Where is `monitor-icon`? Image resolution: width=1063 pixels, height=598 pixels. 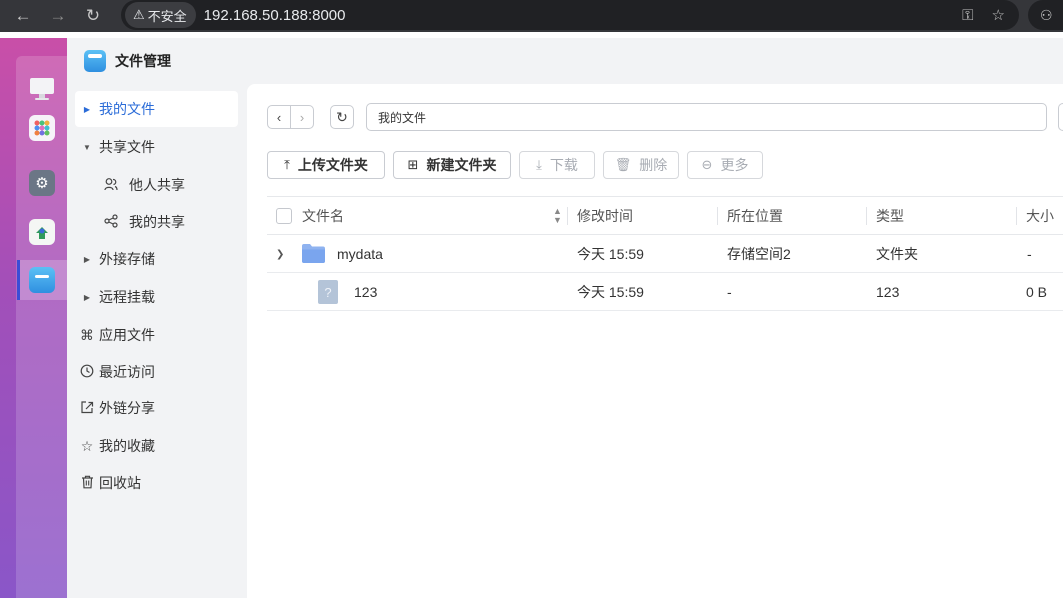 monitor-icon is located at coordinates (42, 89).